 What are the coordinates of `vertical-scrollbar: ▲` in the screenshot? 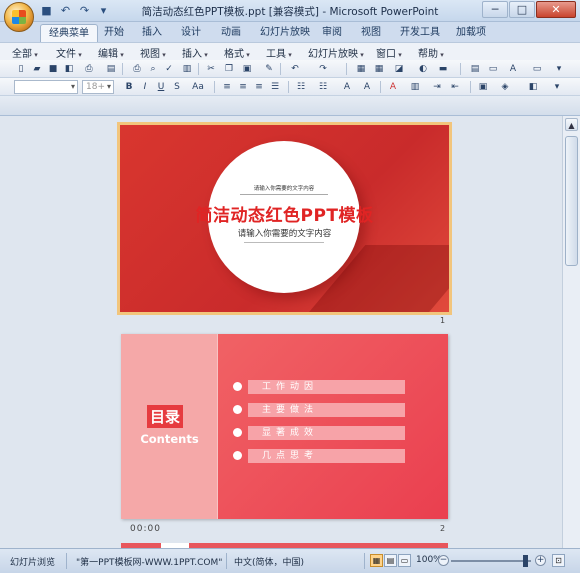 It's located at (571, 332).